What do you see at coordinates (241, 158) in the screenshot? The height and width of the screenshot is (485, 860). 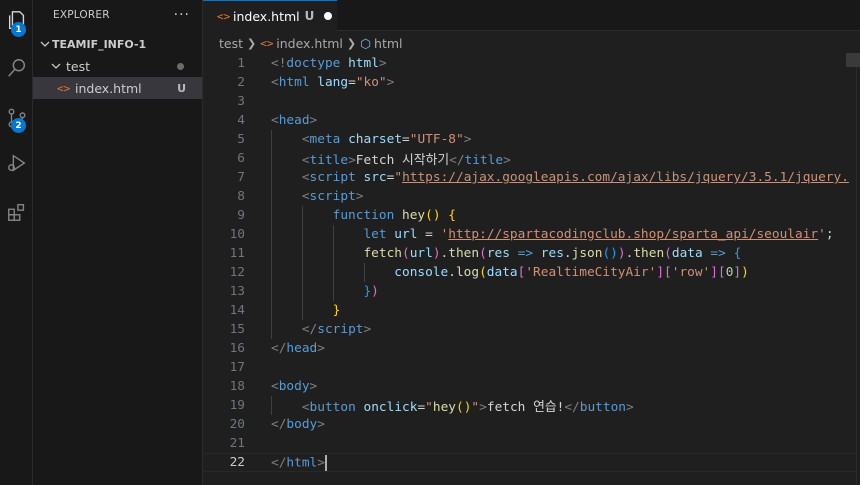 I see `line-number: 6` at bounding box center [241, 158].